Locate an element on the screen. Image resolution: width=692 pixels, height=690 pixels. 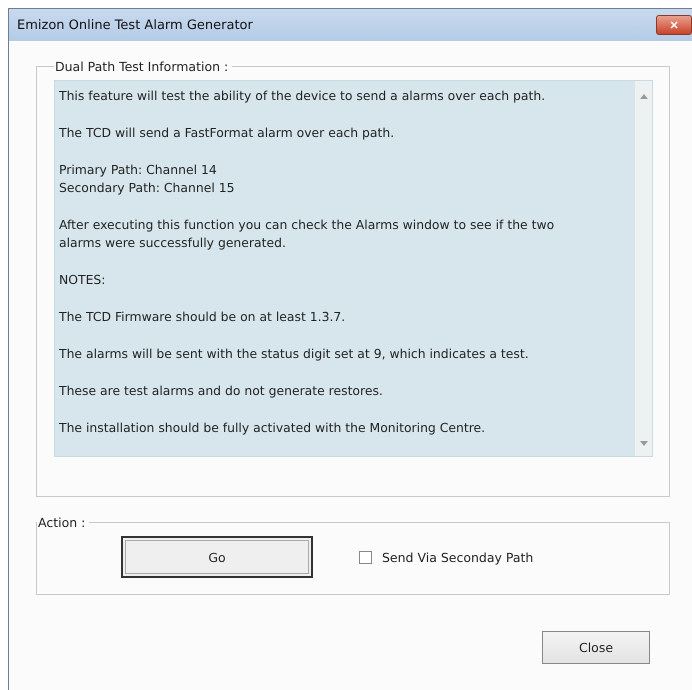
info-paragraph: NOTES: is located at coordinates (82, 280).